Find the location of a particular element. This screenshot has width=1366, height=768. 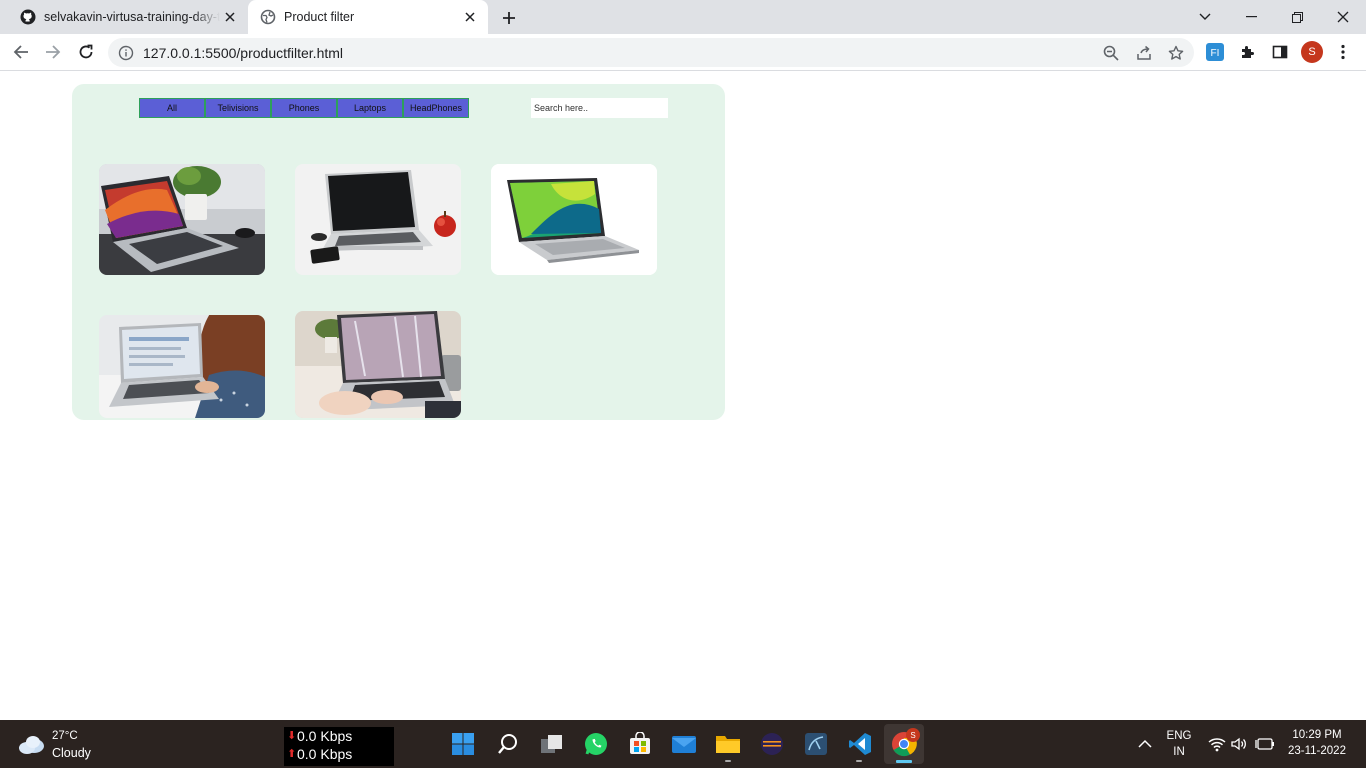

chrome-menu-icon is located at coordinates (1343, 52).